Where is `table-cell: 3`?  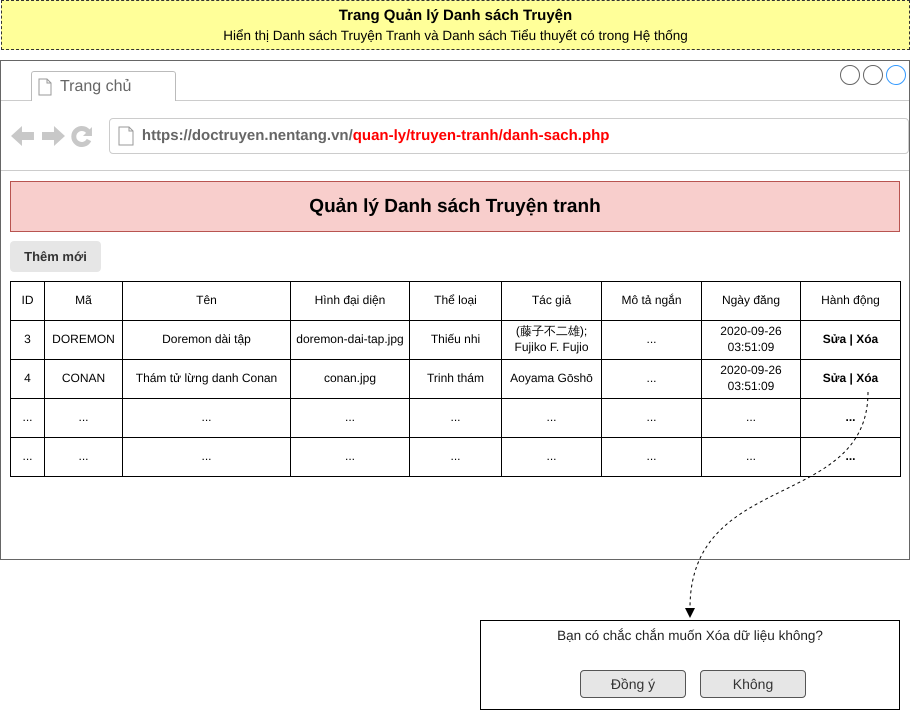 table-cell: 3 is located at coordinates (27, 340).